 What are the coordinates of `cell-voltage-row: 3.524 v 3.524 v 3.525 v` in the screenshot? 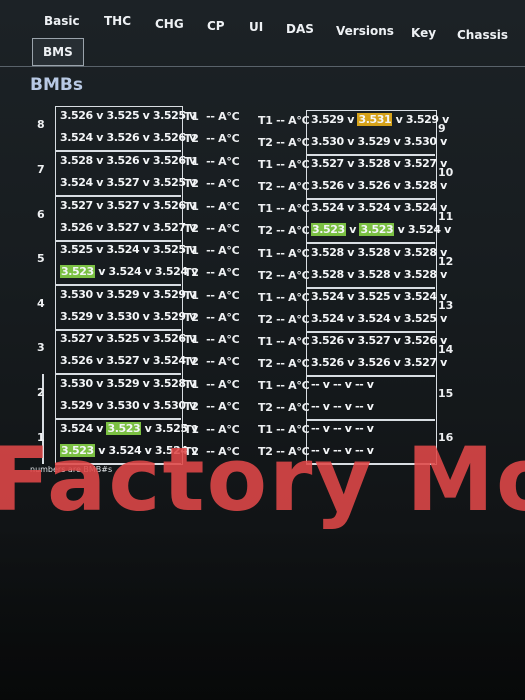 It's located at (379, 318).